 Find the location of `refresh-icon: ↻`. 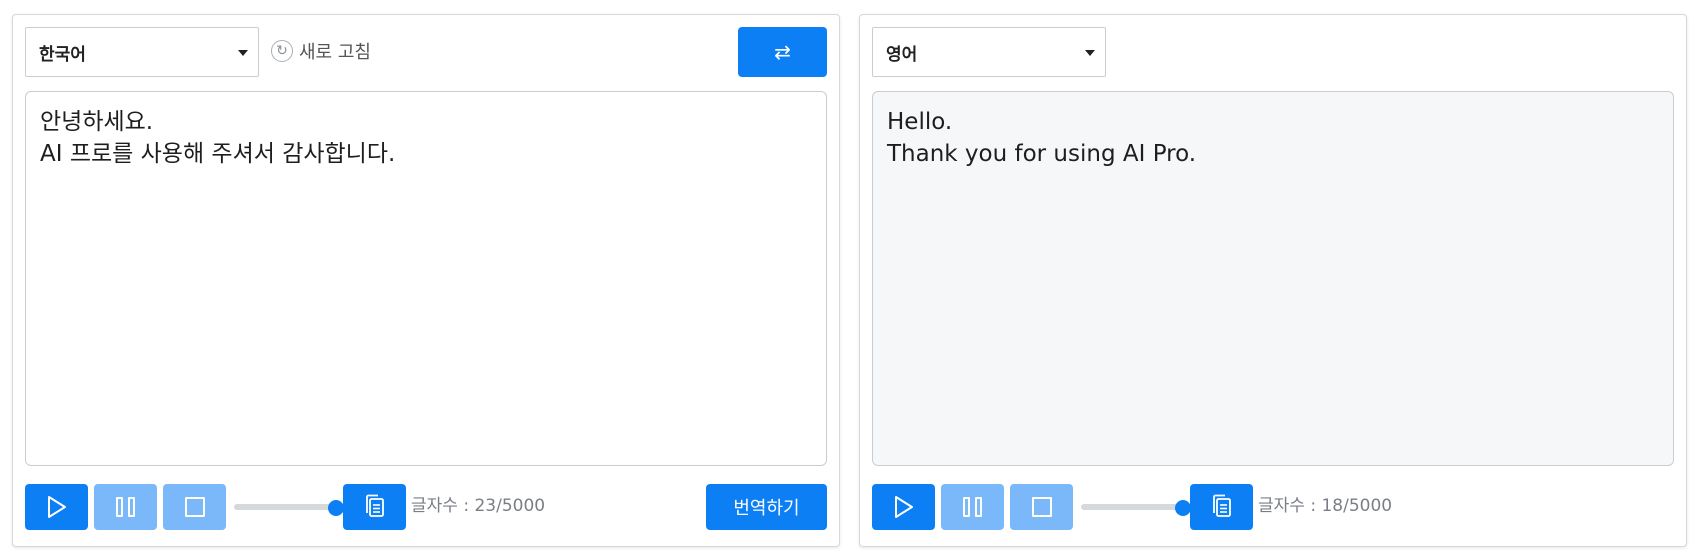

refresh-icon: ↻ is located at coordinates (282, 51).